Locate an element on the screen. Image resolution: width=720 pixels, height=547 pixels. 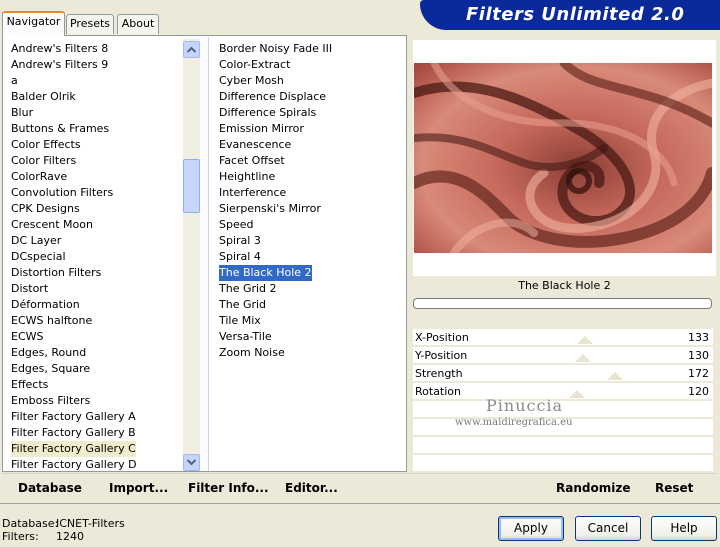
category-item: Effects is located at coordinates (29, 385).